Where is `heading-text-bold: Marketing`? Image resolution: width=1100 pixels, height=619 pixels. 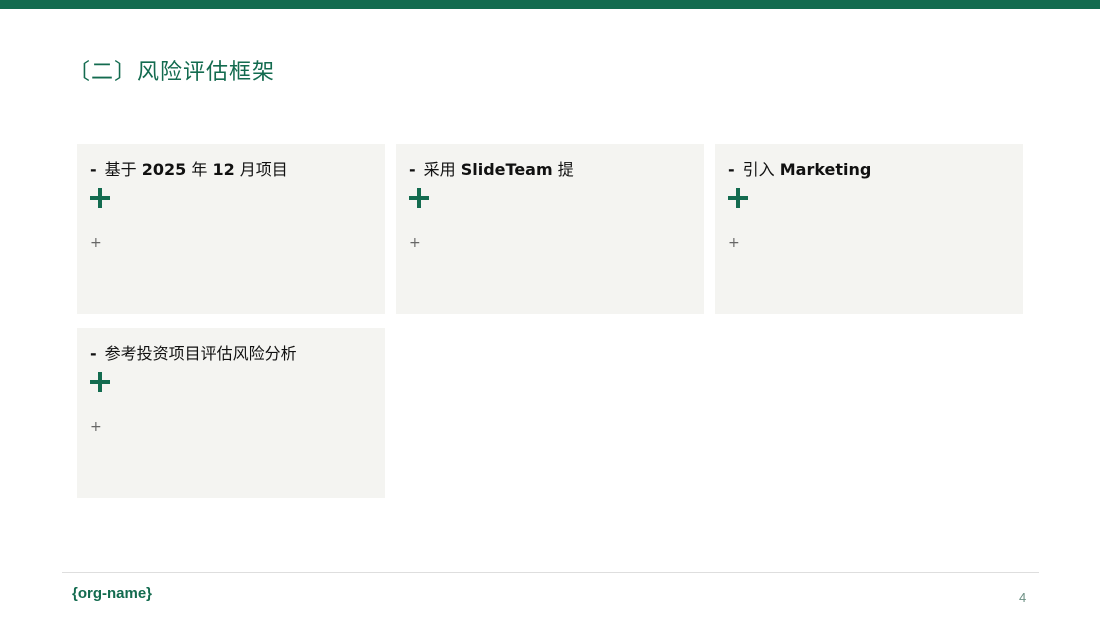
heading-text-bold: Marketing is located at coordinates (825, 169).